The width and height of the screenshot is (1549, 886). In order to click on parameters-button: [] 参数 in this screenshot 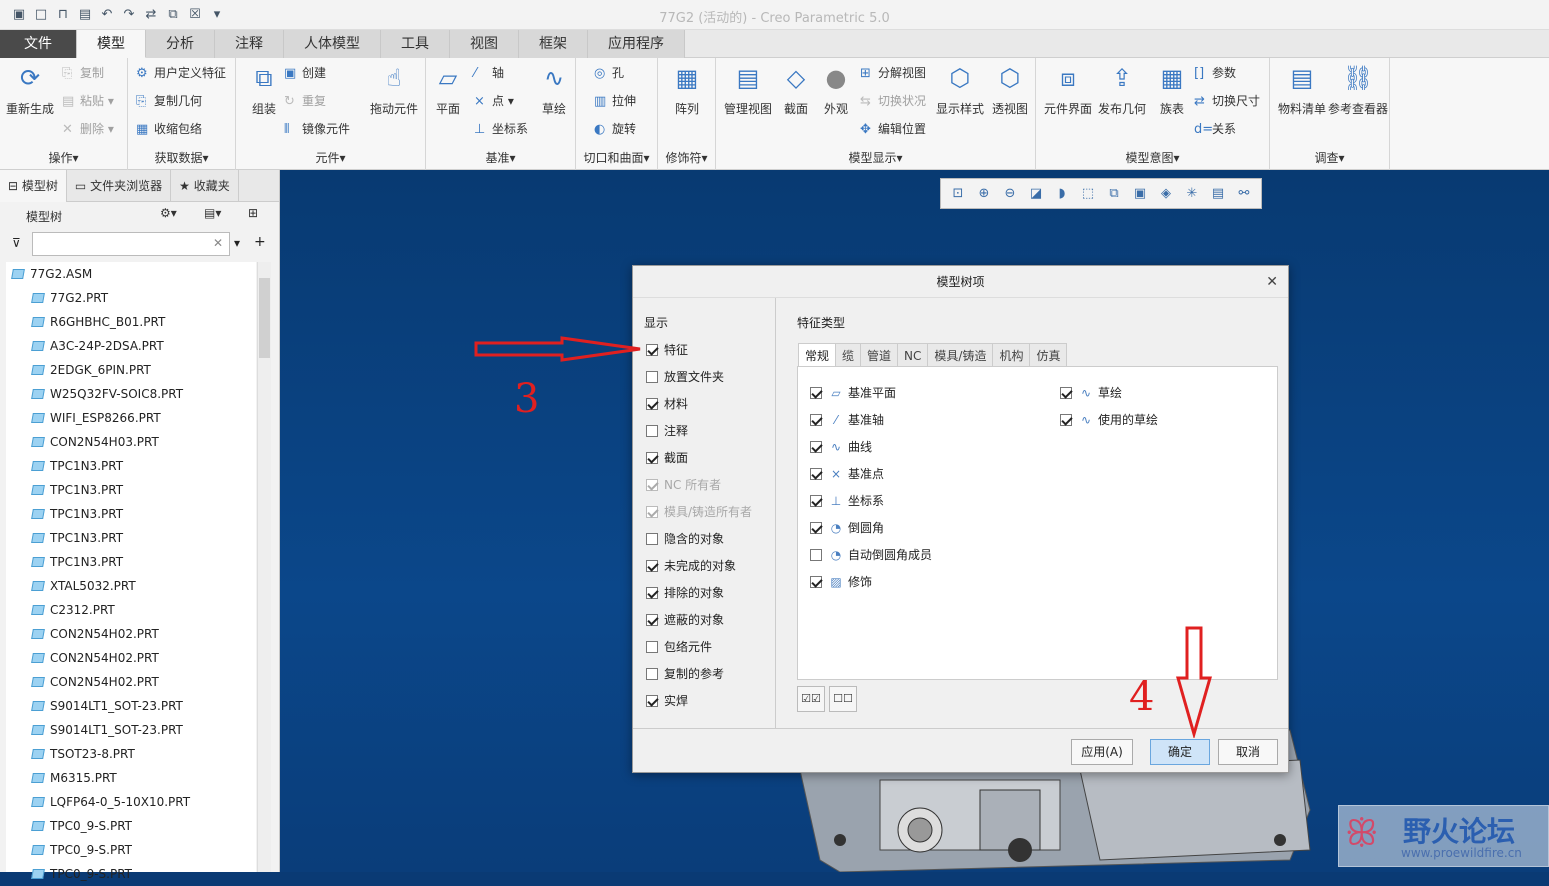, I will do `click(1215, 73)`.